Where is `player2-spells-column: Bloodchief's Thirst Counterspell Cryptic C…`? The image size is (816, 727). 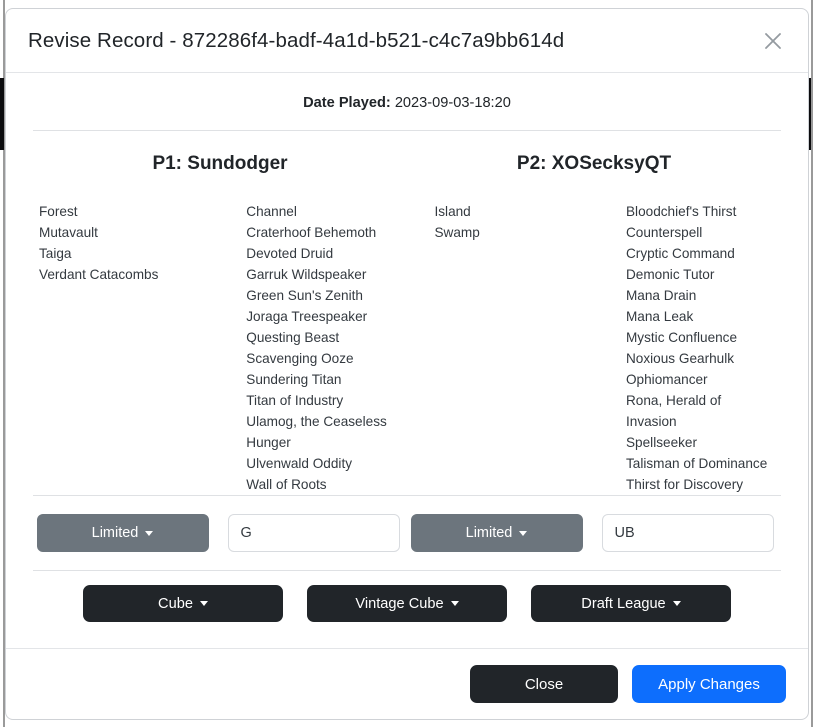 player2-spells-column: Bloodchief's Thirst Counterspell Cryptic C… is located at coordinates (687, 348).